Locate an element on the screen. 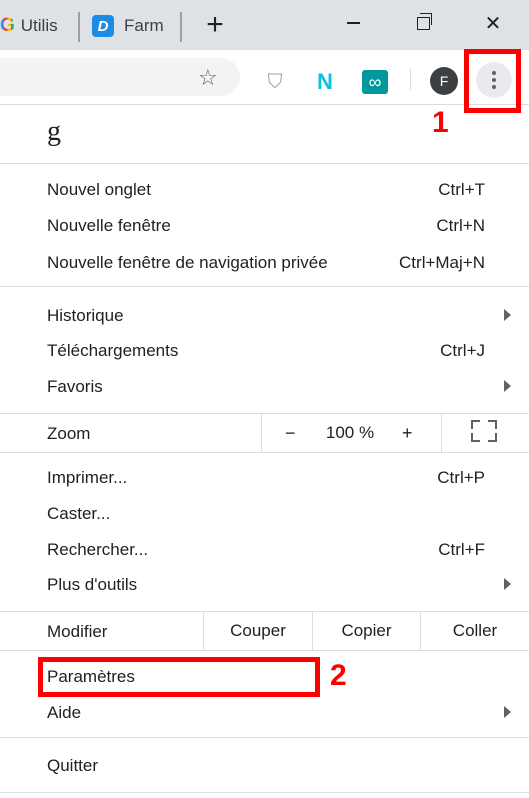 This screenshot has width=529, height=798. shortcut-find: Ctrl+F is located at coordinates (461, 549).